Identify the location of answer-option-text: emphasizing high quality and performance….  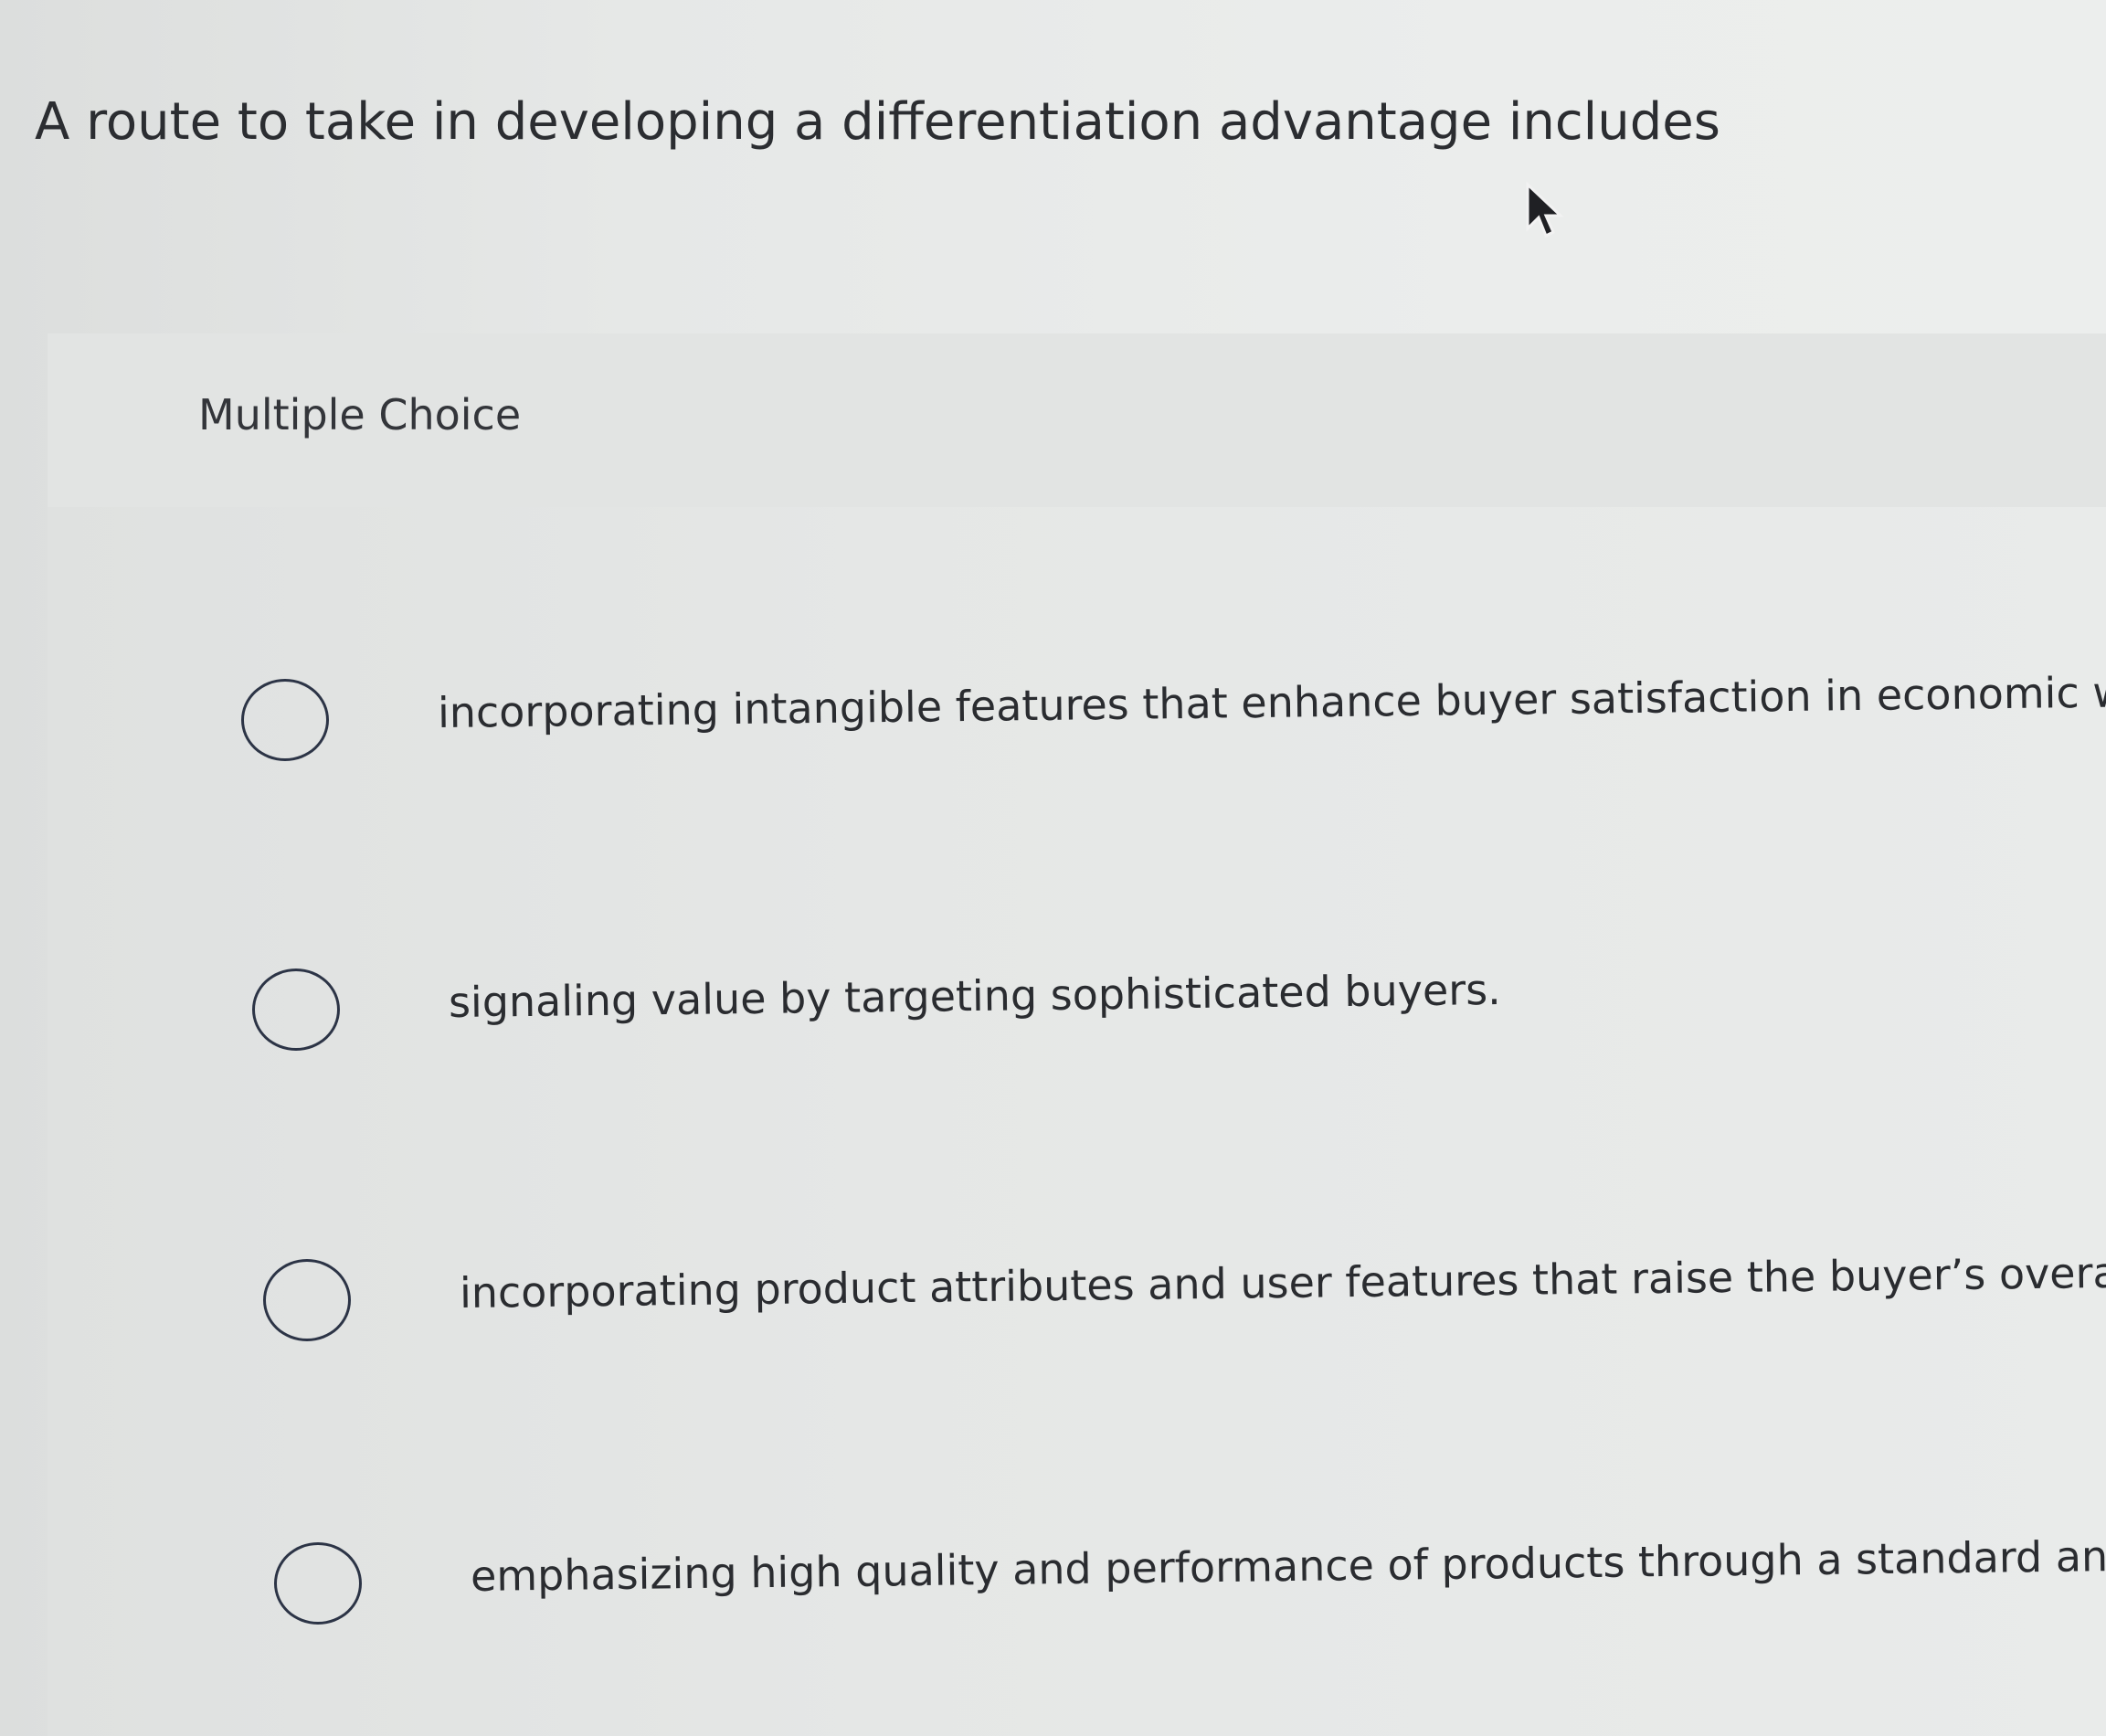
(1288, 1564).